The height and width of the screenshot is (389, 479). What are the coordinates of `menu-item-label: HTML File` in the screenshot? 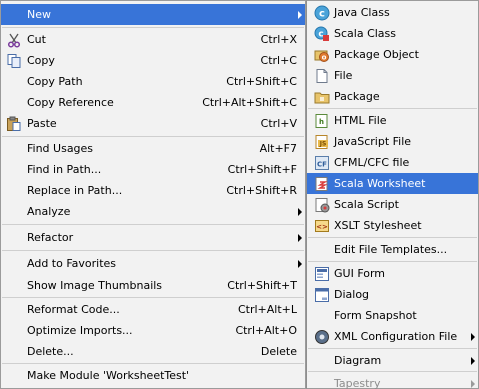 It's located at (360, 120).